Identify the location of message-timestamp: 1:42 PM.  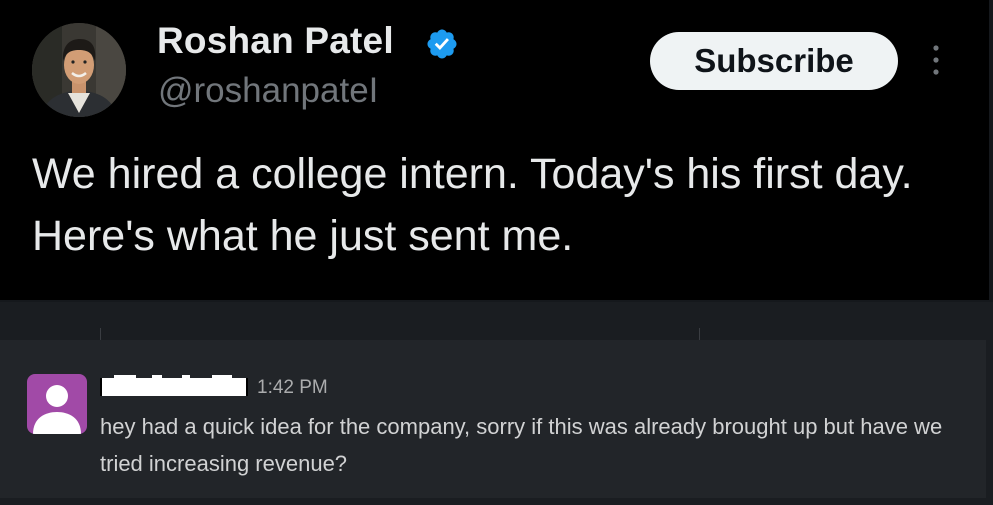
(292, 388).